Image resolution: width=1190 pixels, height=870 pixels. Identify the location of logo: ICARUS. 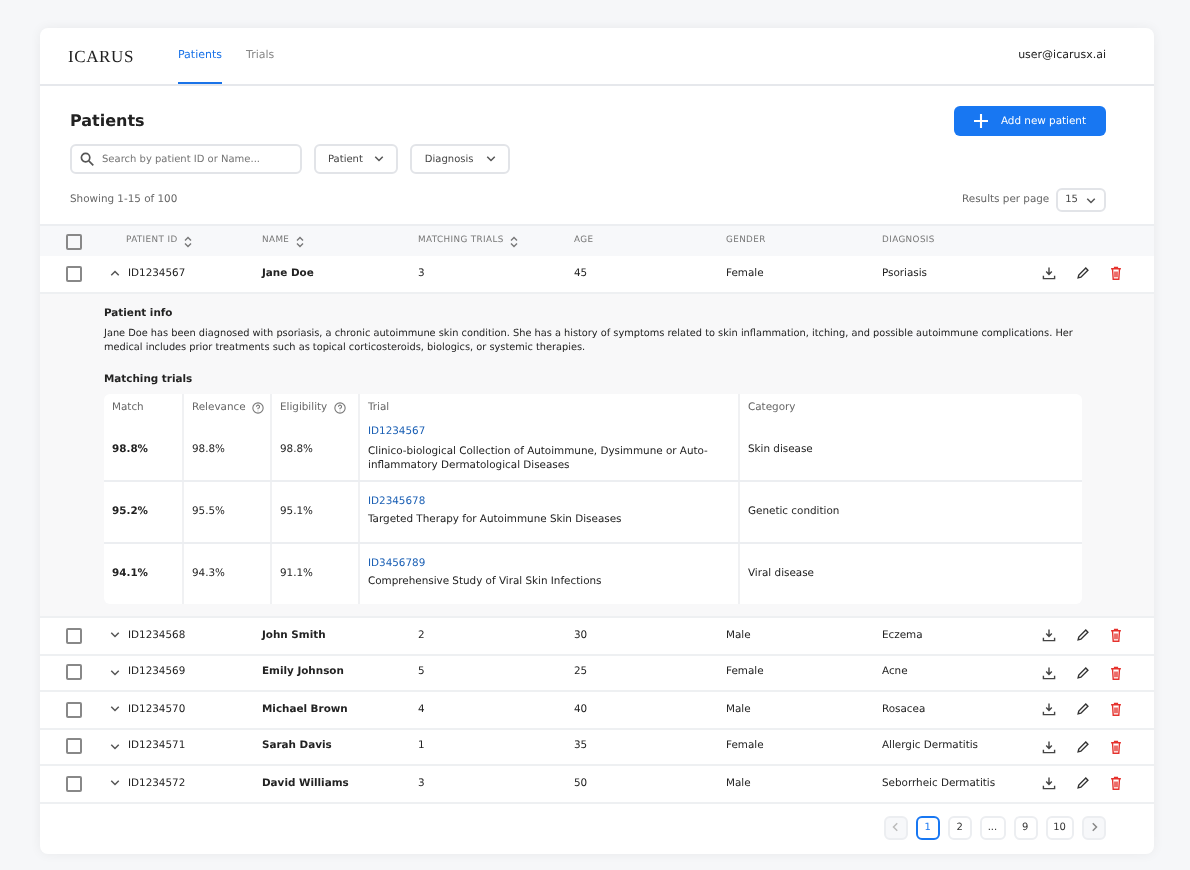
(101, 56).